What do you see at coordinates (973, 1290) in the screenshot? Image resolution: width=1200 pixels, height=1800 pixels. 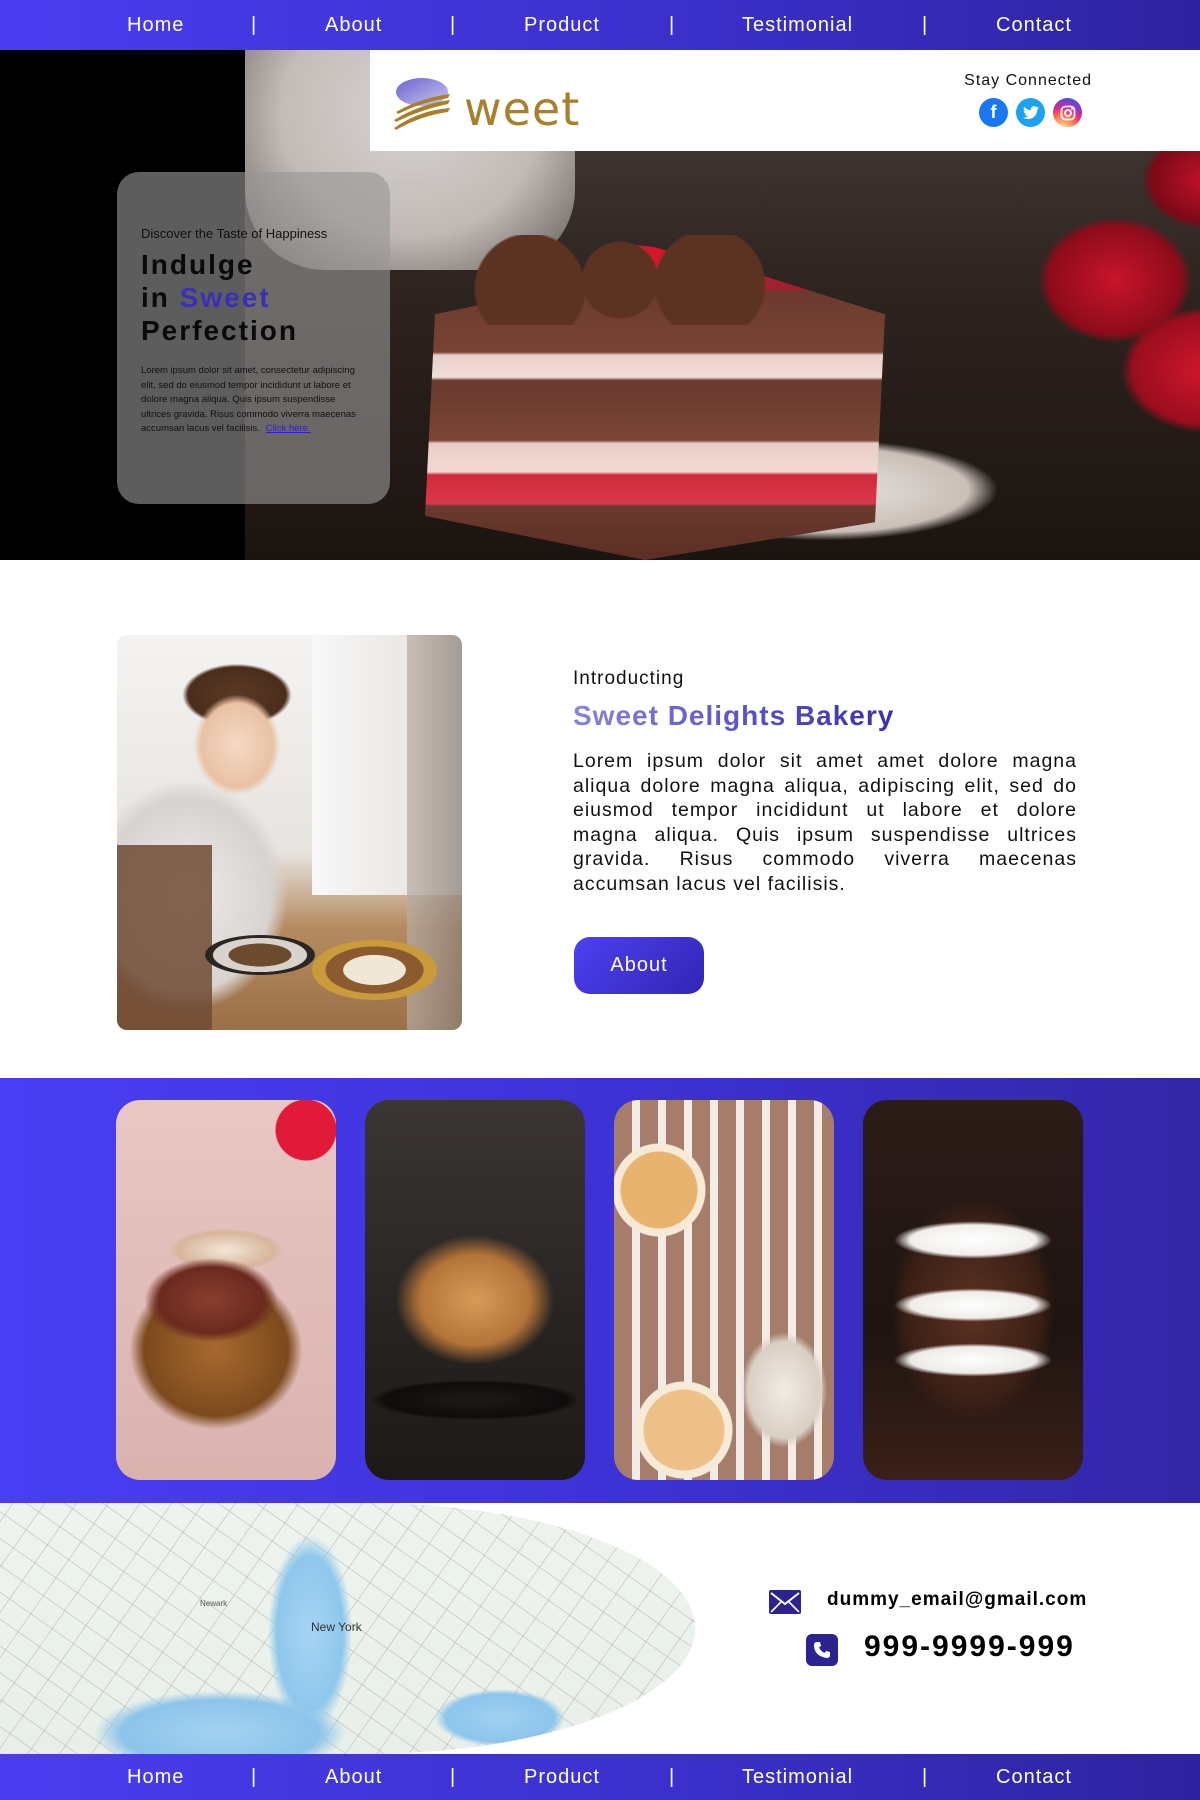 I see `chocolate-layer-cake-photo` at bounding box center [973, 1290].